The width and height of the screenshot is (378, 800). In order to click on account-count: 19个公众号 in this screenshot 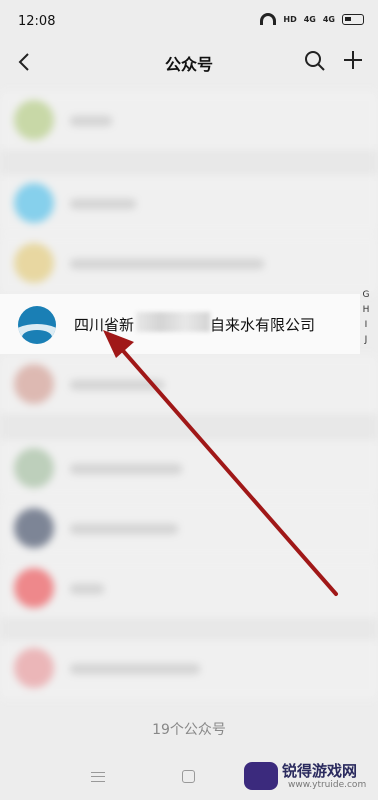, I will do `click(189, 730)`.